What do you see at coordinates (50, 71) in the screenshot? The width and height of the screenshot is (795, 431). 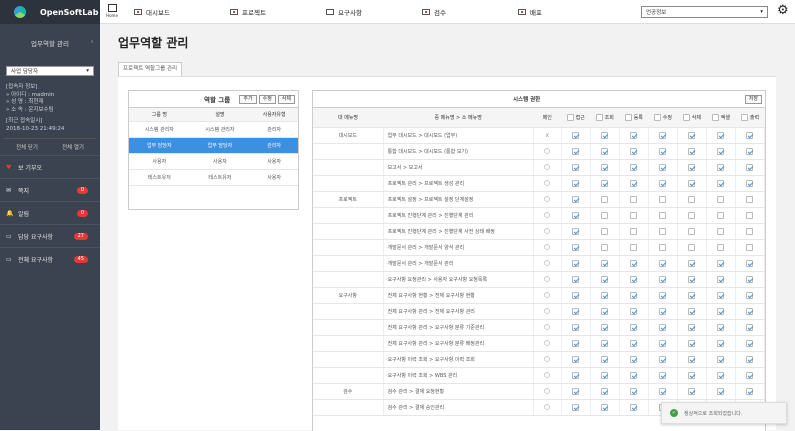 I see `role-select: 사업 담당자 ▾` at bounding box center [50, 71].